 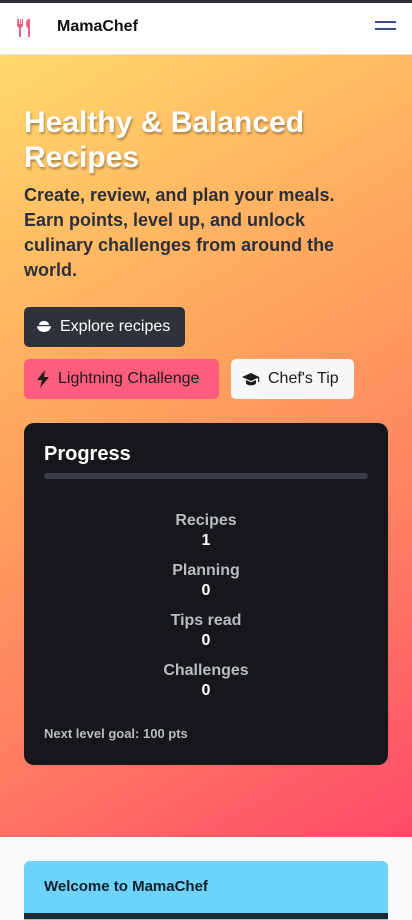 I want to click on bowl-icon, so click(x=44, y=326).